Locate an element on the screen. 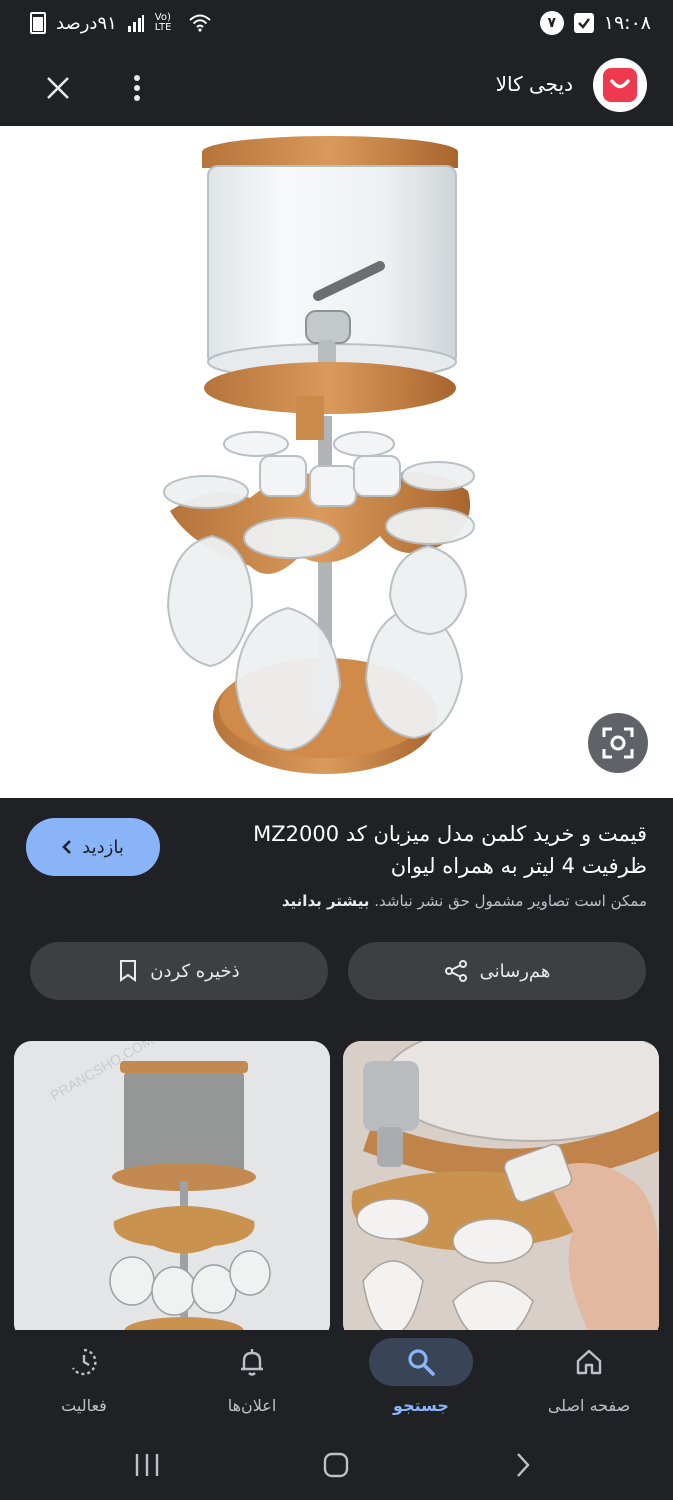 This screenshot has width=673, height=1500. nav-item-search: جستجو is located at coordinates (421, 1380).